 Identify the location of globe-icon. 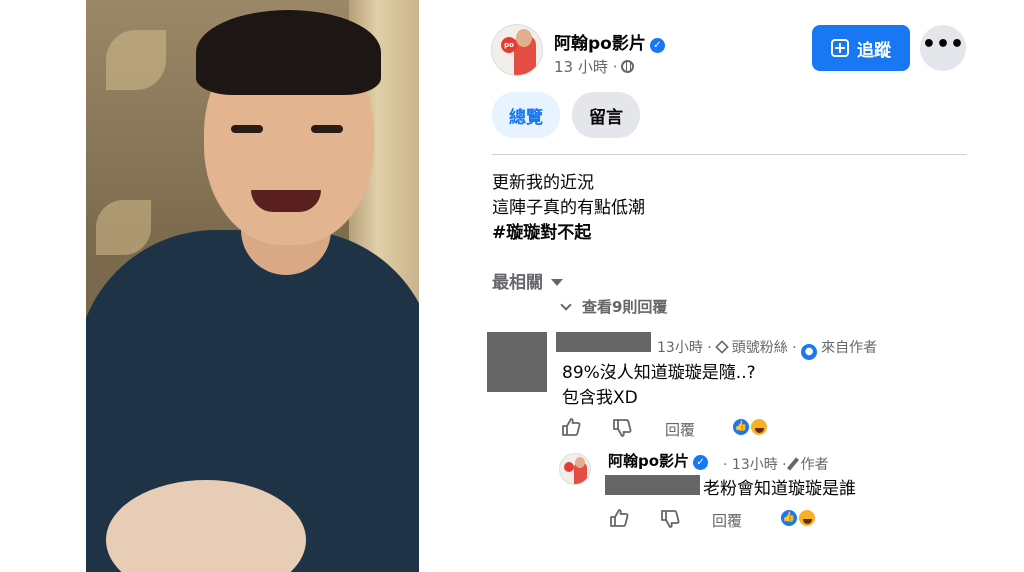
(628, 66).